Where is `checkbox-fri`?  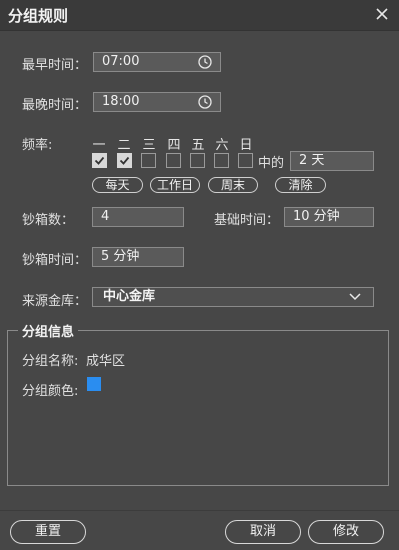
checkbox-fri is located at coordinates (197, 160).